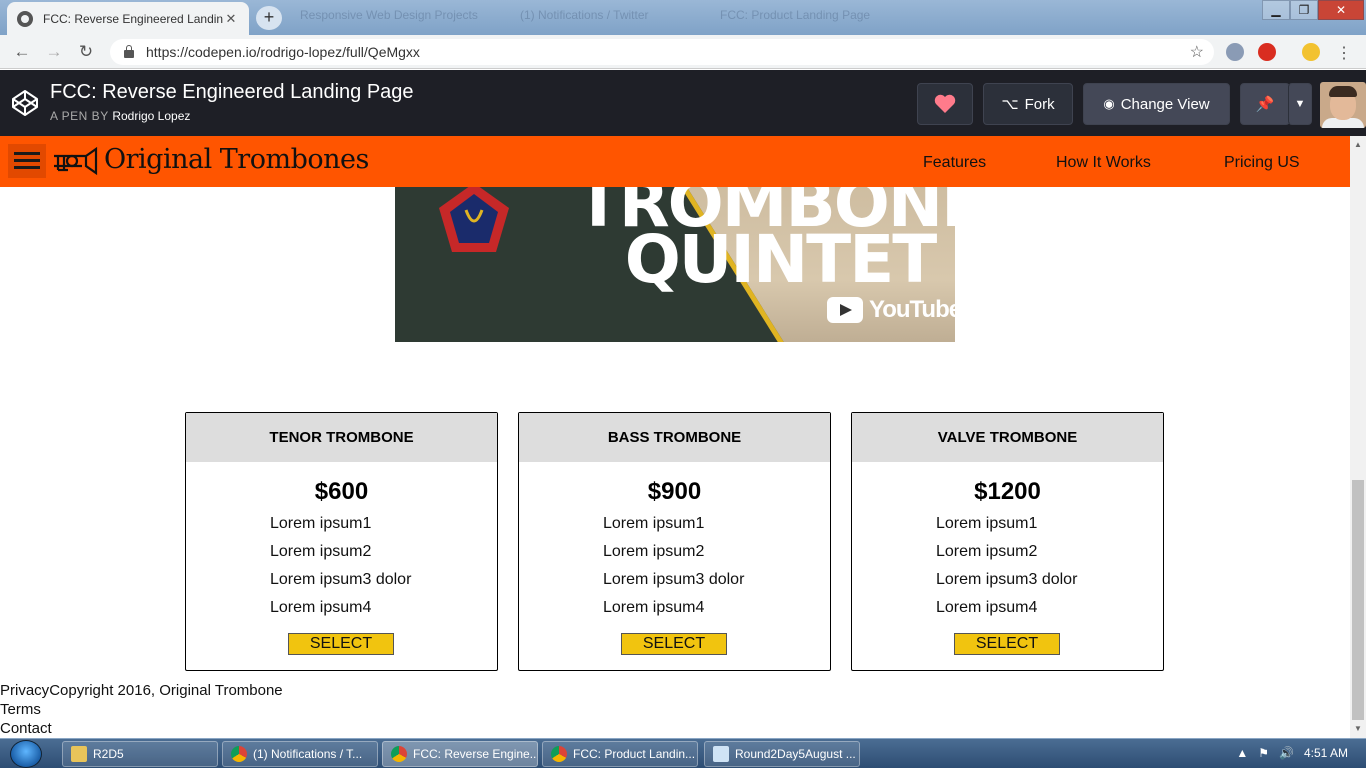  I want to click on chevron-down-icon: ▼, so click(1300, 104).